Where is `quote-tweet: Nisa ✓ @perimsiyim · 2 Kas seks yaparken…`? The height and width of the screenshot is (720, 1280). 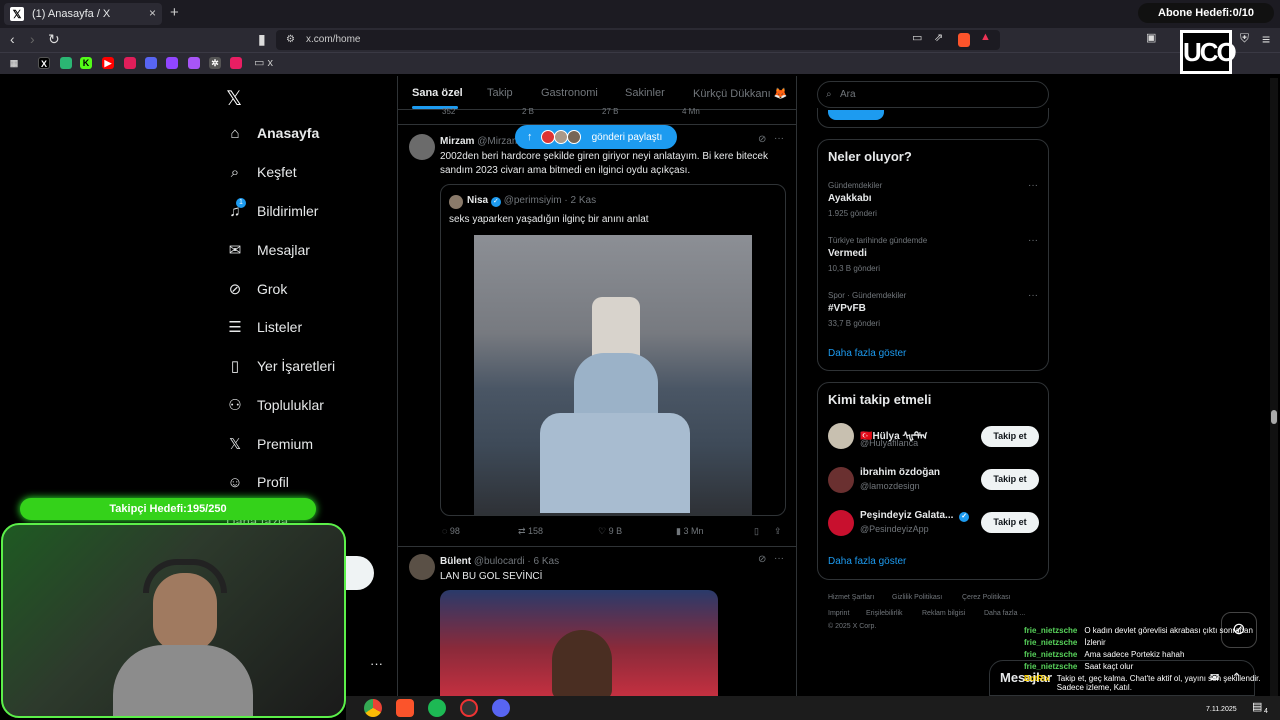 quote-tweet: Nisa ✓ @perimsiyim · 2 Kas seks yaparken… is located at coordinates (613, 350).